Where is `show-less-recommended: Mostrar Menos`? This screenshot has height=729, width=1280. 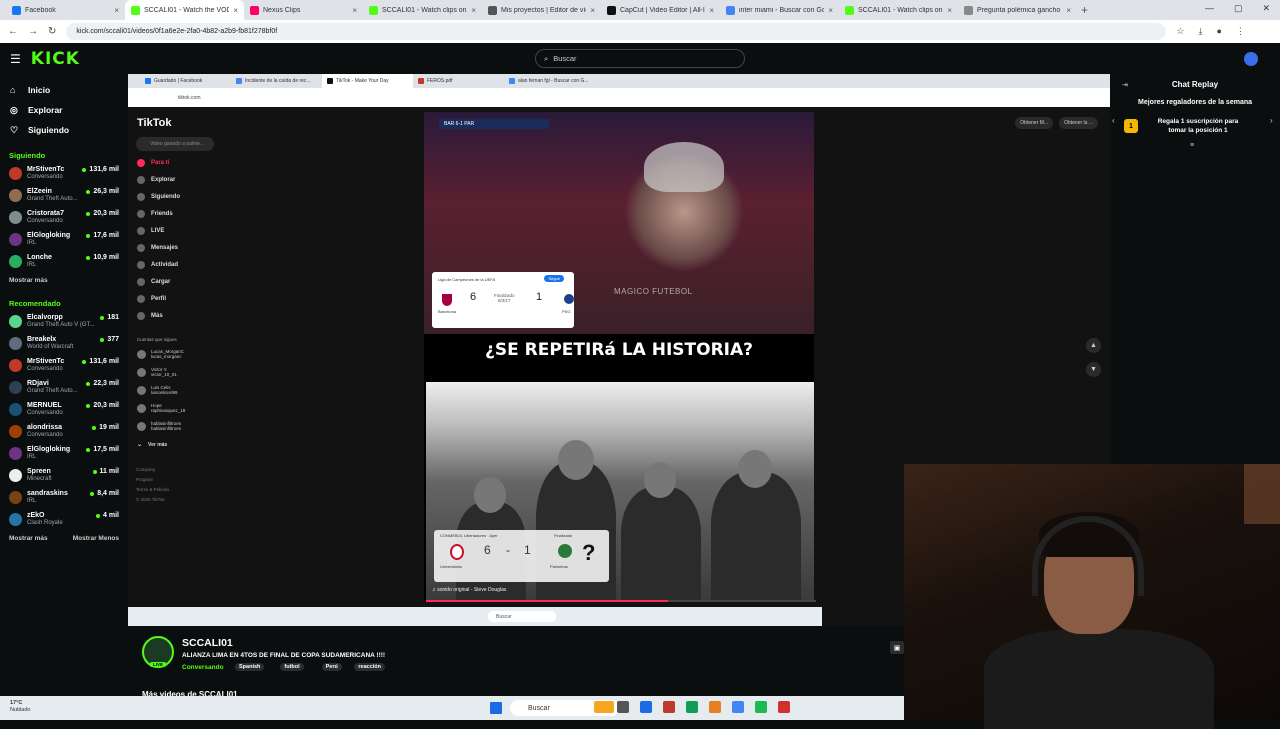
show-less-recommended: Mostrar Menos is located at coordinates (96, 538).